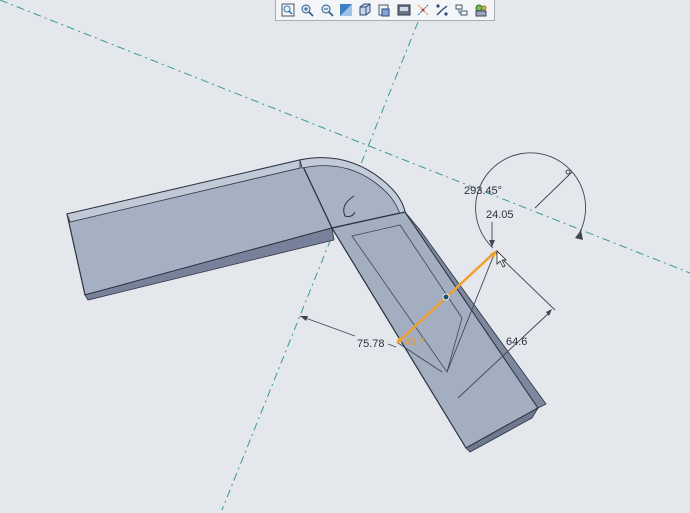 This screenshot has height=513, width=690. What do you see at coordinates (483, 191) in the screenshot?
I see `angle-dimension-label: 293.45°` at bounding box center [483, 191].